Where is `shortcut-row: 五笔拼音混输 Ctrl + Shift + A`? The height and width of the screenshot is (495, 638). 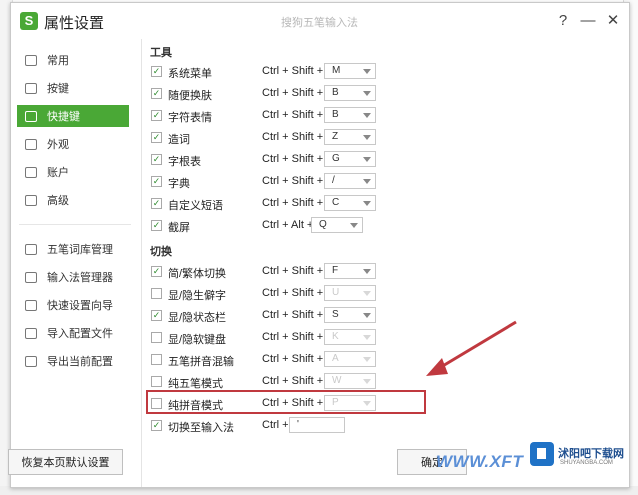 shortcut-row: 五笔拼音混输 Ctrl + Shift + A is located at coordinates (281, 360).